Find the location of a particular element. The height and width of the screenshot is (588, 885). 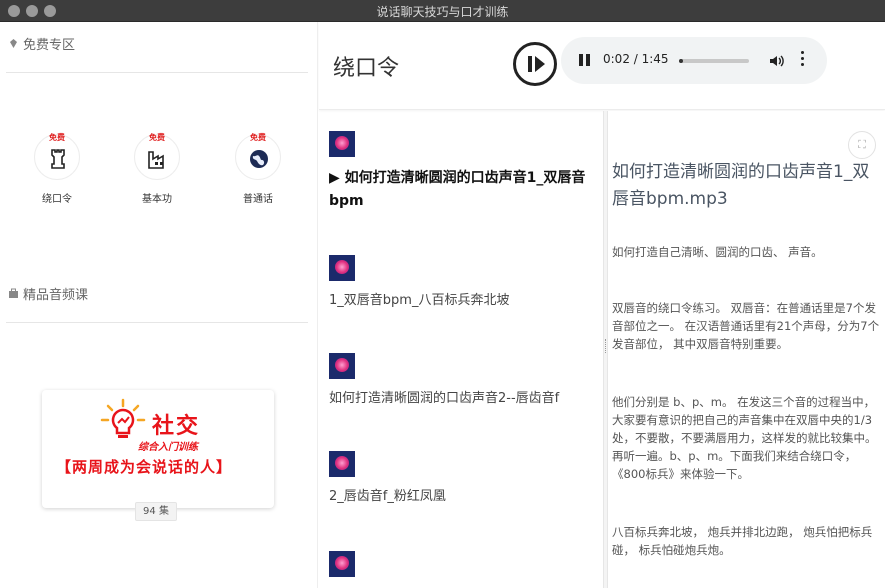

list-item: 如何打造清晰圆润的口齿声音2--唇齿音f is located at coordinates (464, 381).